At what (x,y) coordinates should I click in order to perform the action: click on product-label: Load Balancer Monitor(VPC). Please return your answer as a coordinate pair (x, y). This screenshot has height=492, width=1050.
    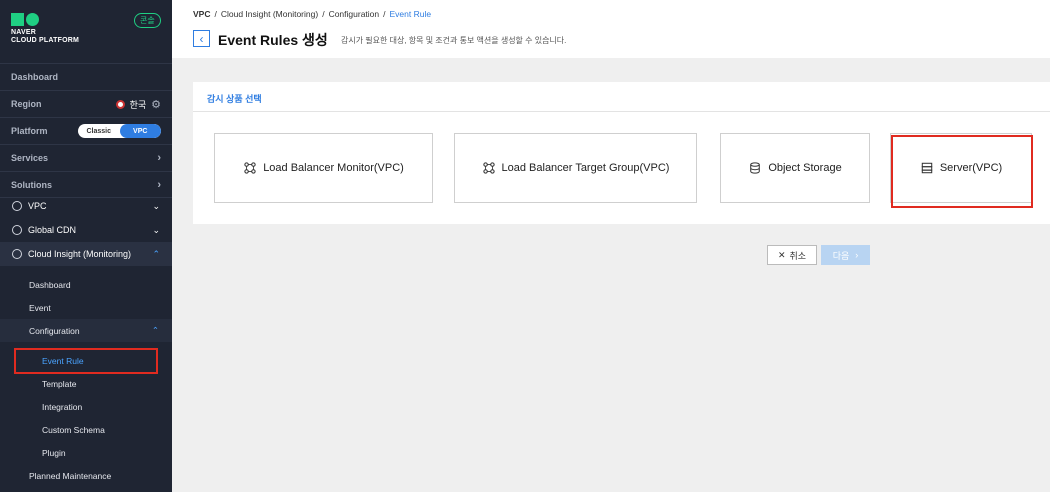
    Looking at the image, I should click on (333, 168).